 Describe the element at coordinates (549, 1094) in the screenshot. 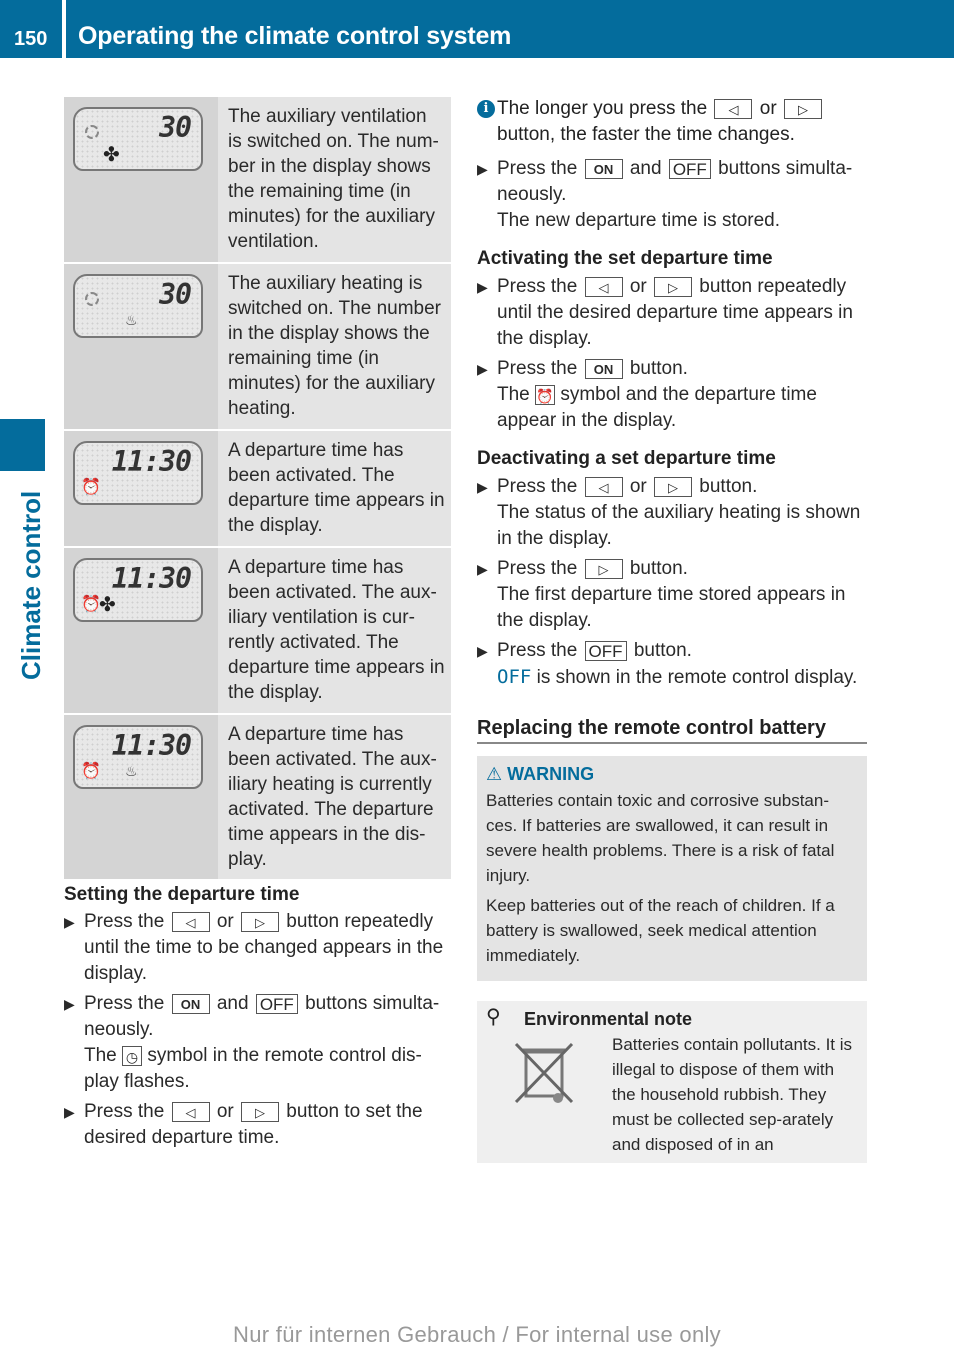

I see `crossed-out-bin-icon` at that location.